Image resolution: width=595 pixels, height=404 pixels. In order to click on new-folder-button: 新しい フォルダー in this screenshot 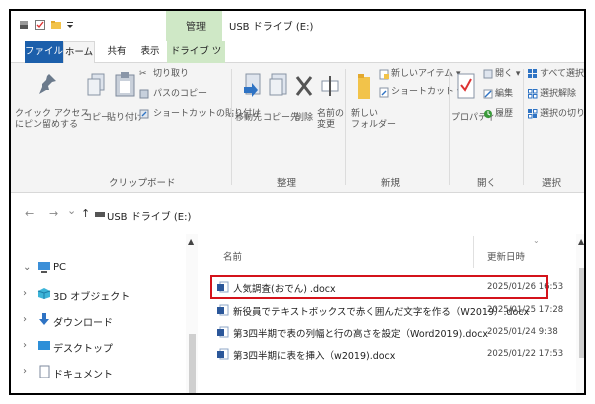, I will do `click(373, 120)`.